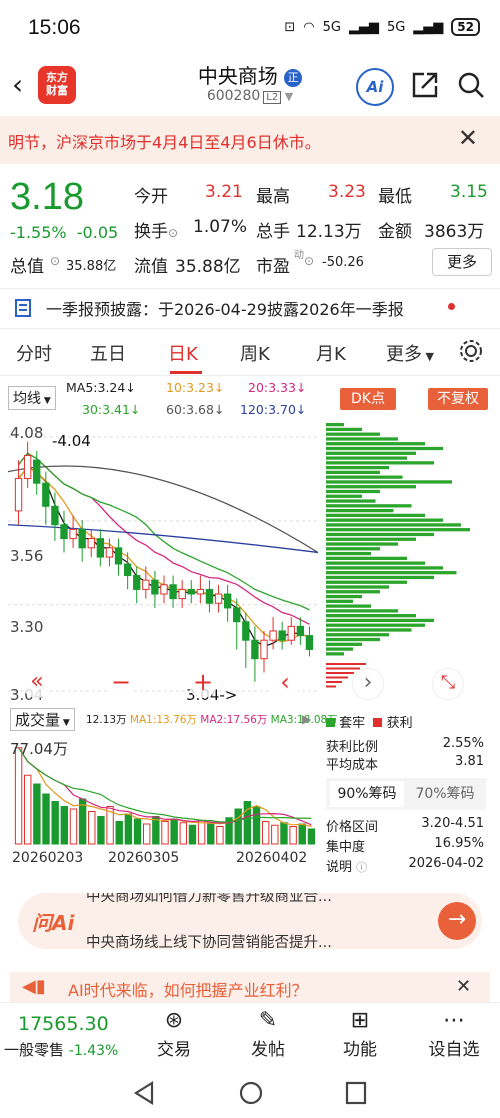 The width and height of the screenshot is (500, 1118). I want to click on tab-daily-k: 日K, so click(183, 353).